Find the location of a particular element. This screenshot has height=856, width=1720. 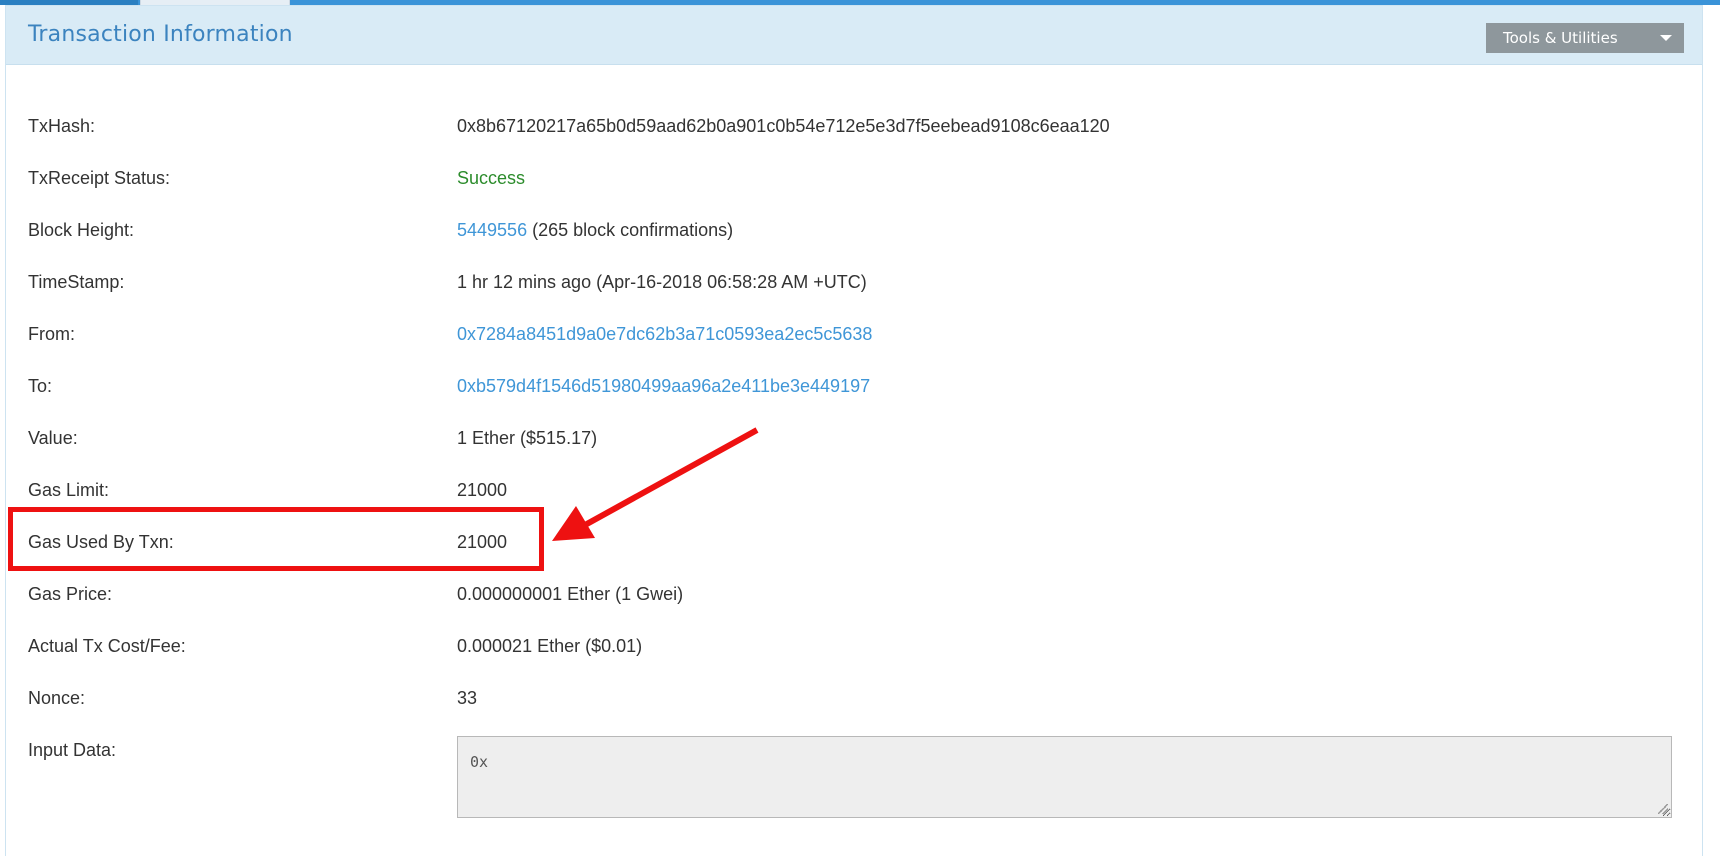

row-label: To: is located at coordinates (40, 386).